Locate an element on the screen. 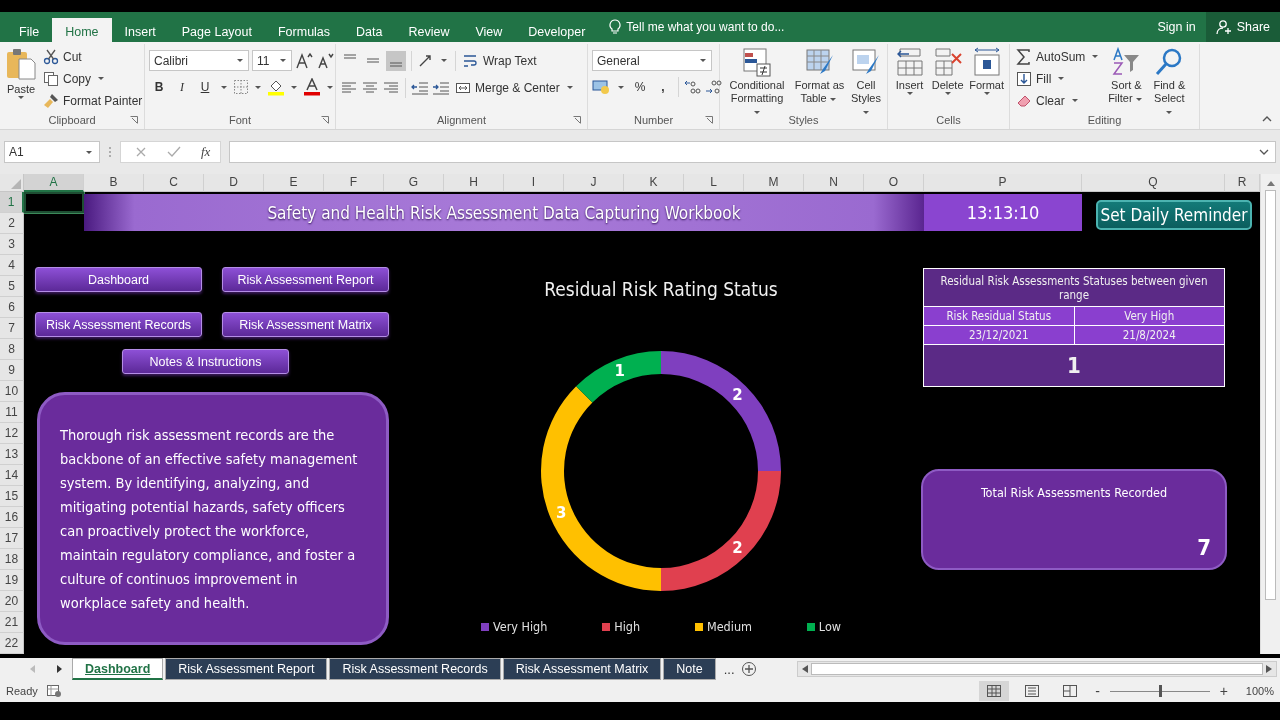  autosum-button: AutoSum is located at coordinates (1059, 56).